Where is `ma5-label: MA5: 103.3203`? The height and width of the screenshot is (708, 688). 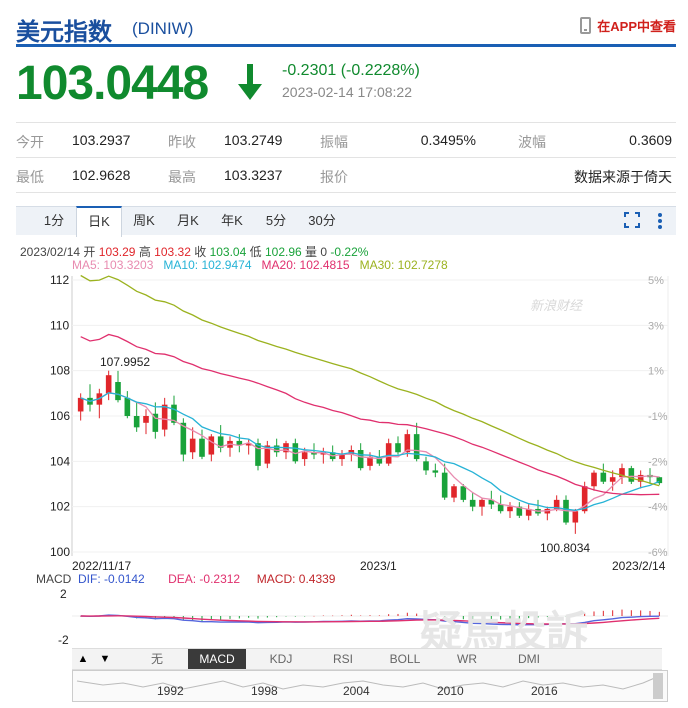
ma5-label: MA5: 103.3203 is located at coordinates (113, 265).